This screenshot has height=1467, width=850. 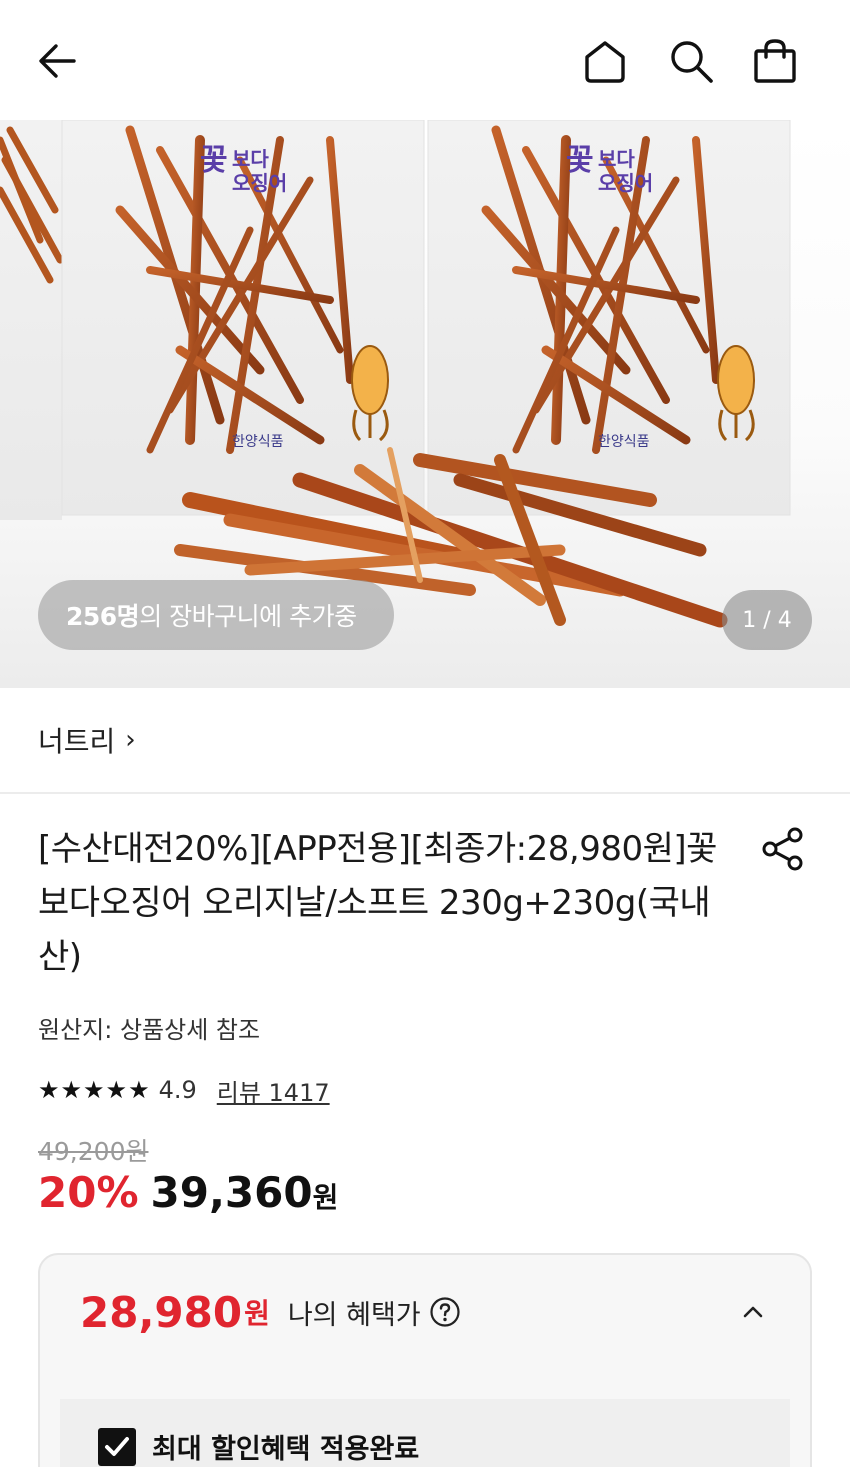 I want to click on rating-score: 4.9, so click(x=177, y=1090).